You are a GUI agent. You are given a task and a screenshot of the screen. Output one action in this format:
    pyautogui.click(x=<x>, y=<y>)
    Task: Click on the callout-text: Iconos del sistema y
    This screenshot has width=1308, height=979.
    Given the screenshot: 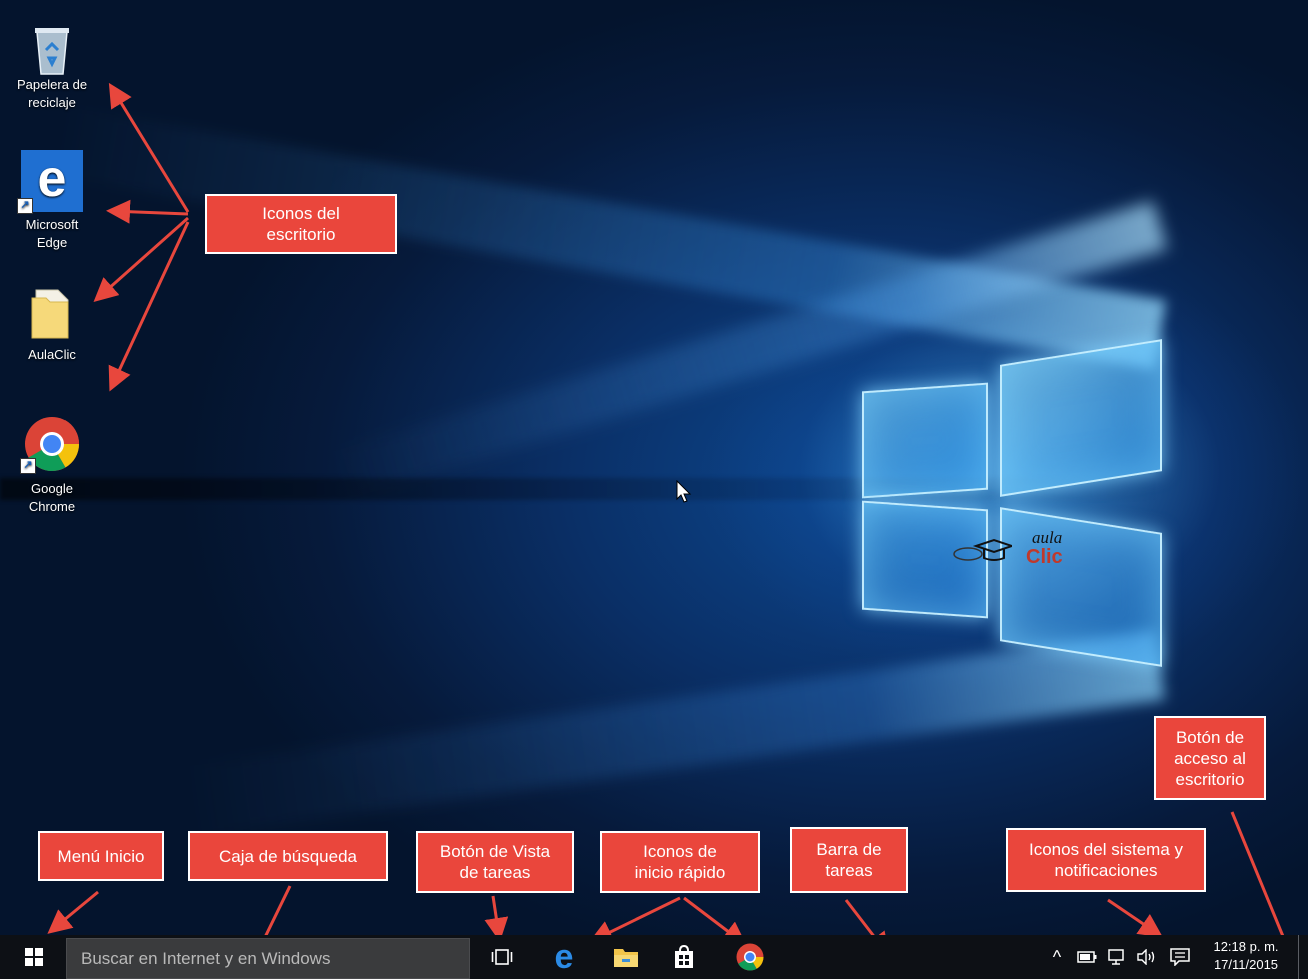 What is the action you would take?
    pyautogui.click(x=1105, y=849)
    